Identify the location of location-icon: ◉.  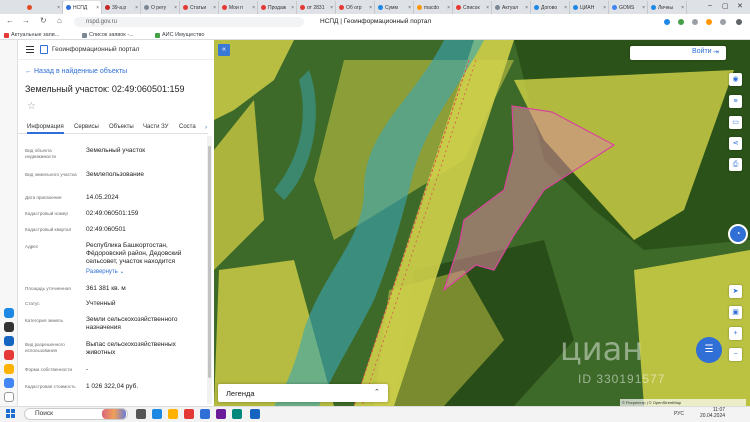
(735, 79).